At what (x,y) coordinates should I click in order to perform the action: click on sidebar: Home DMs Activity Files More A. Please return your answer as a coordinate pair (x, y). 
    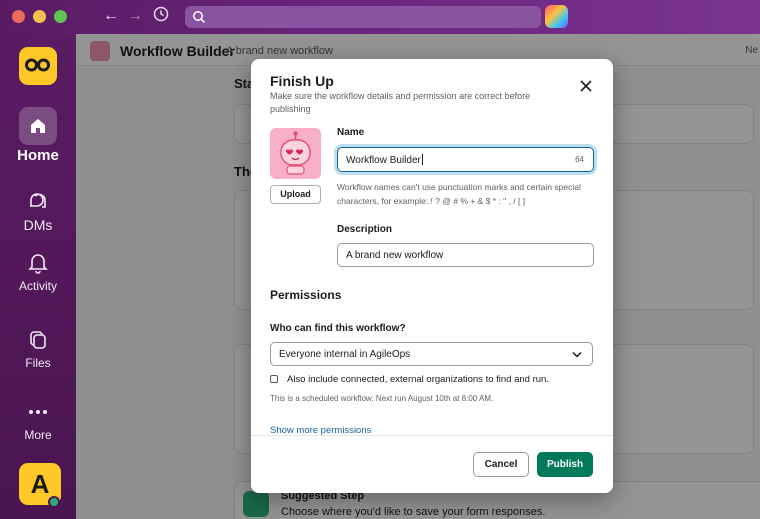
    Looking at the image, I should click on (38, 276).